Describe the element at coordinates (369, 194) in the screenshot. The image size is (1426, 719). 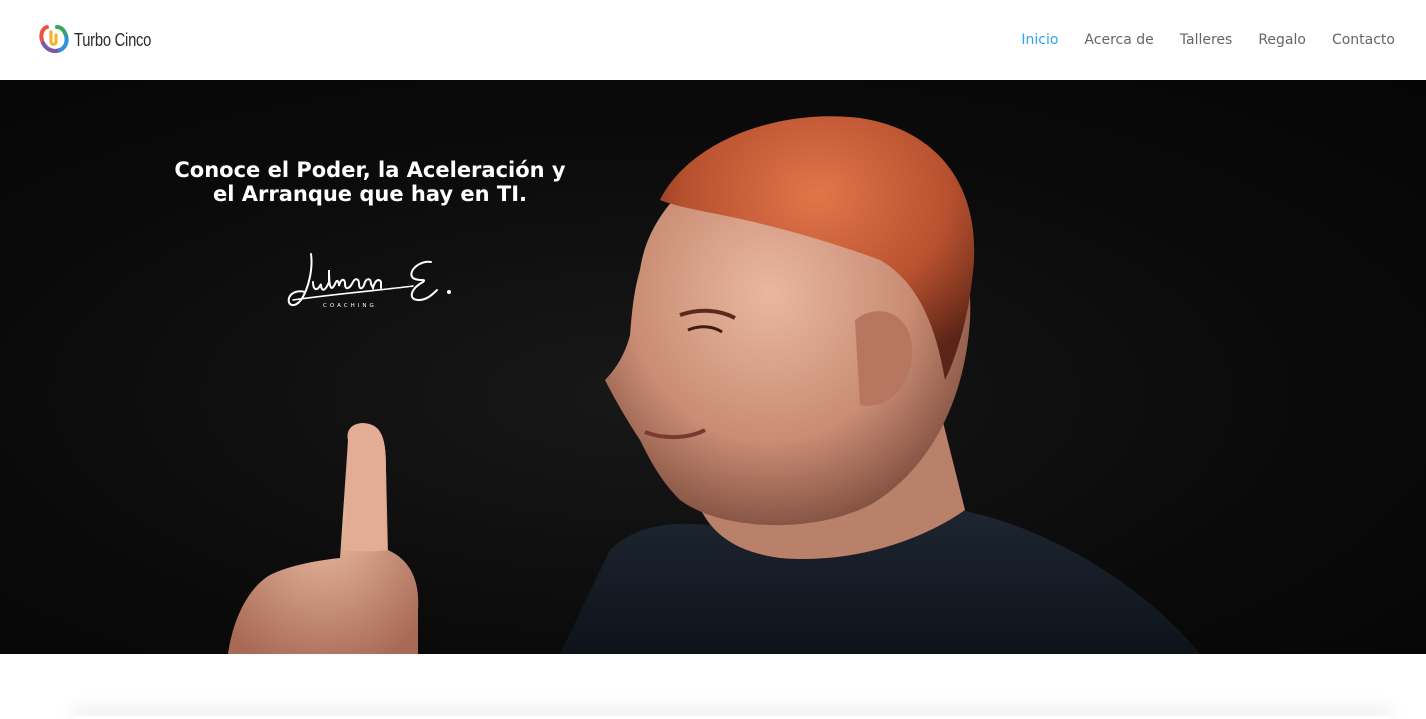
I see `hero-headline-line-2: el Arranque que hay en TI.` at that location.